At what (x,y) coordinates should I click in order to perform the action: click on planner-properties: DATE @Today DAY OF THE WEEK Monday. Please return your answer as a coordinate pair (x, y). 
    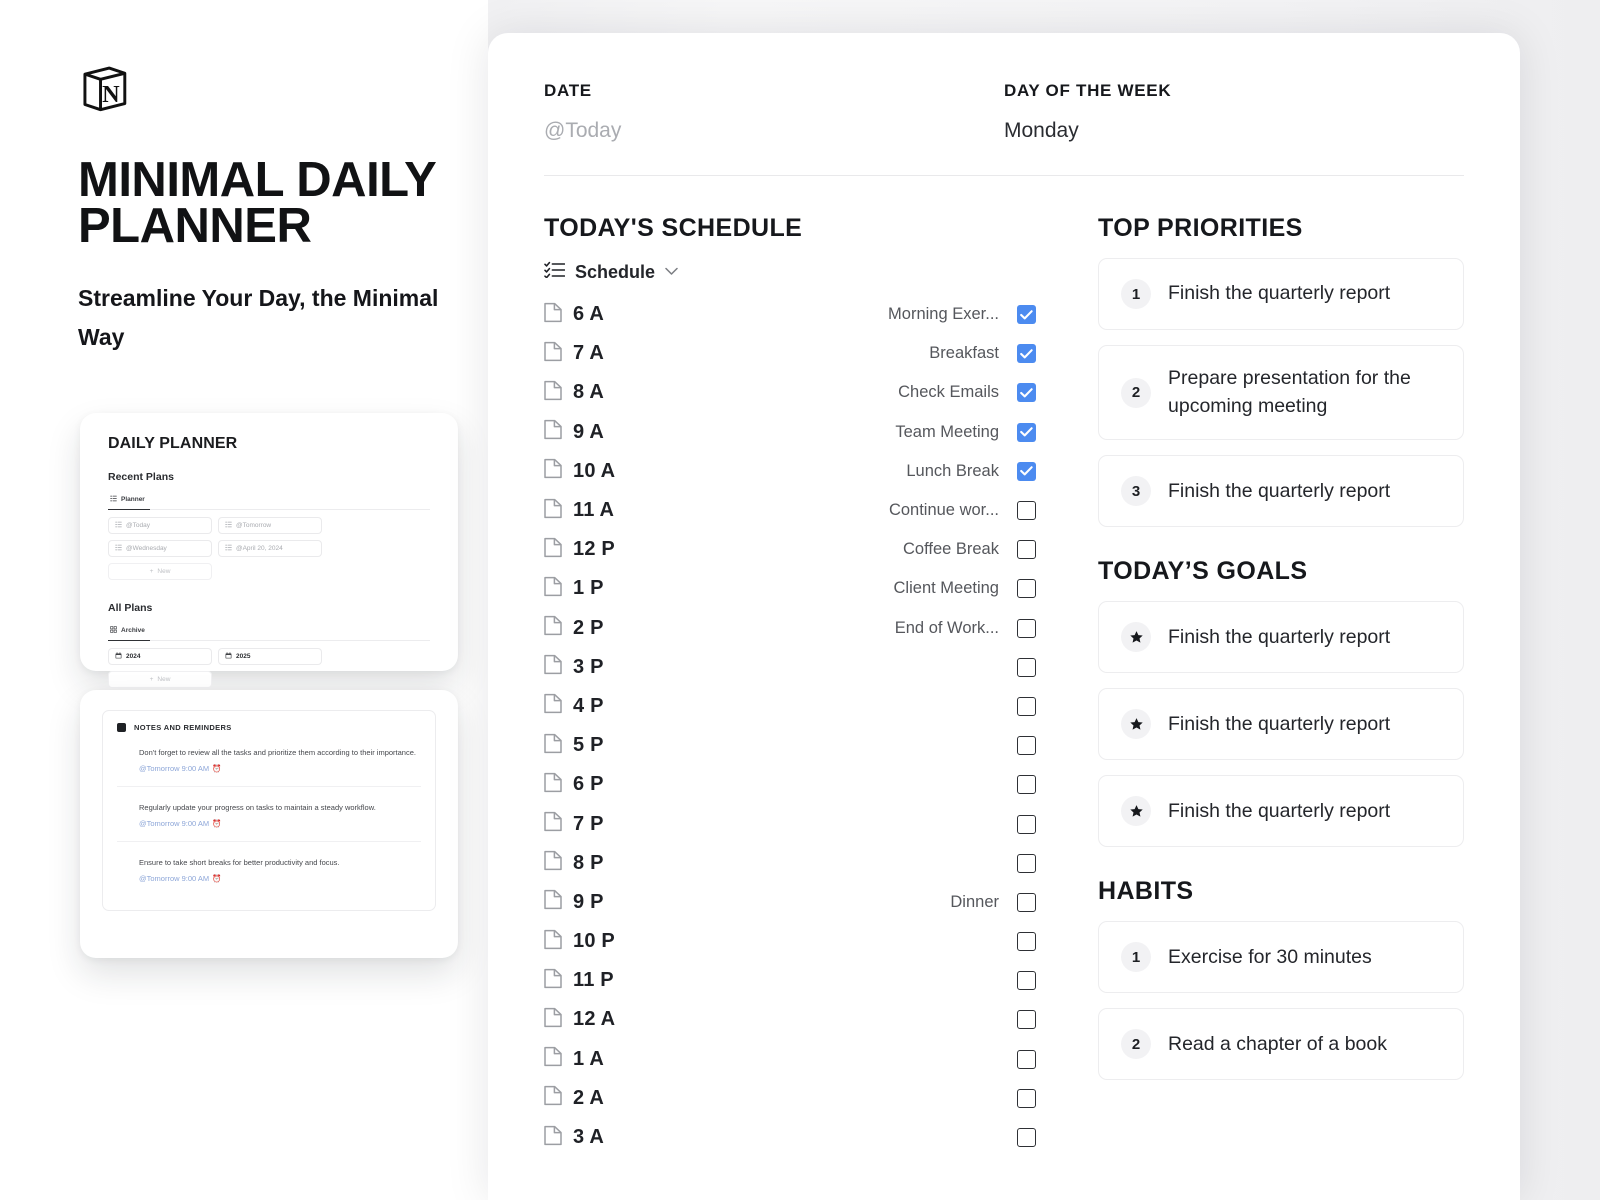
    Looking at the image, I should click on (1004, 112).